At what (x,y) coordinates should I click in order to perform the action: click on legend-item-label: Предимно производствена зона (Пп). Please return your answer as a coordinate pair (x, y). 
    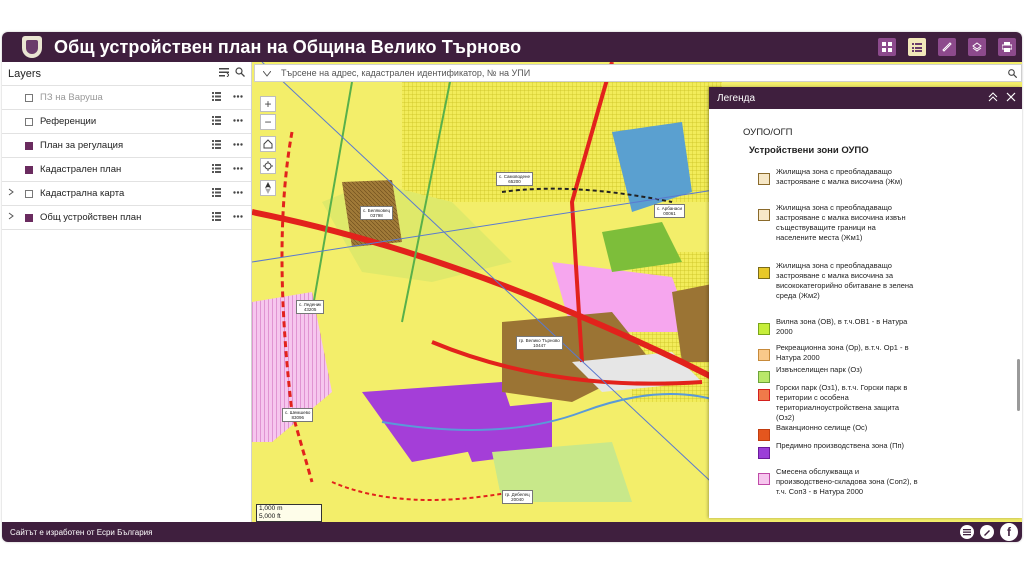
    Looking at the image, I should click on (840, 445).